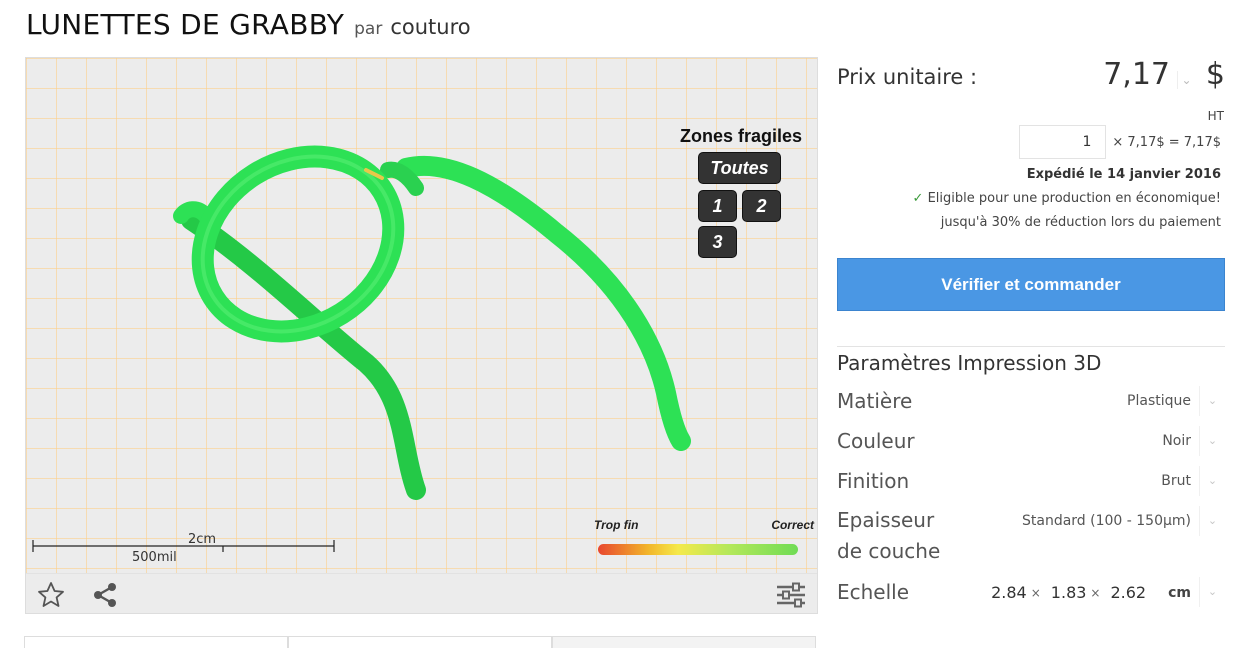  Describe the element at coordinates (1031, 441) in the screenshot. I see `param-color: Couleur Noir ⌄` at that location.